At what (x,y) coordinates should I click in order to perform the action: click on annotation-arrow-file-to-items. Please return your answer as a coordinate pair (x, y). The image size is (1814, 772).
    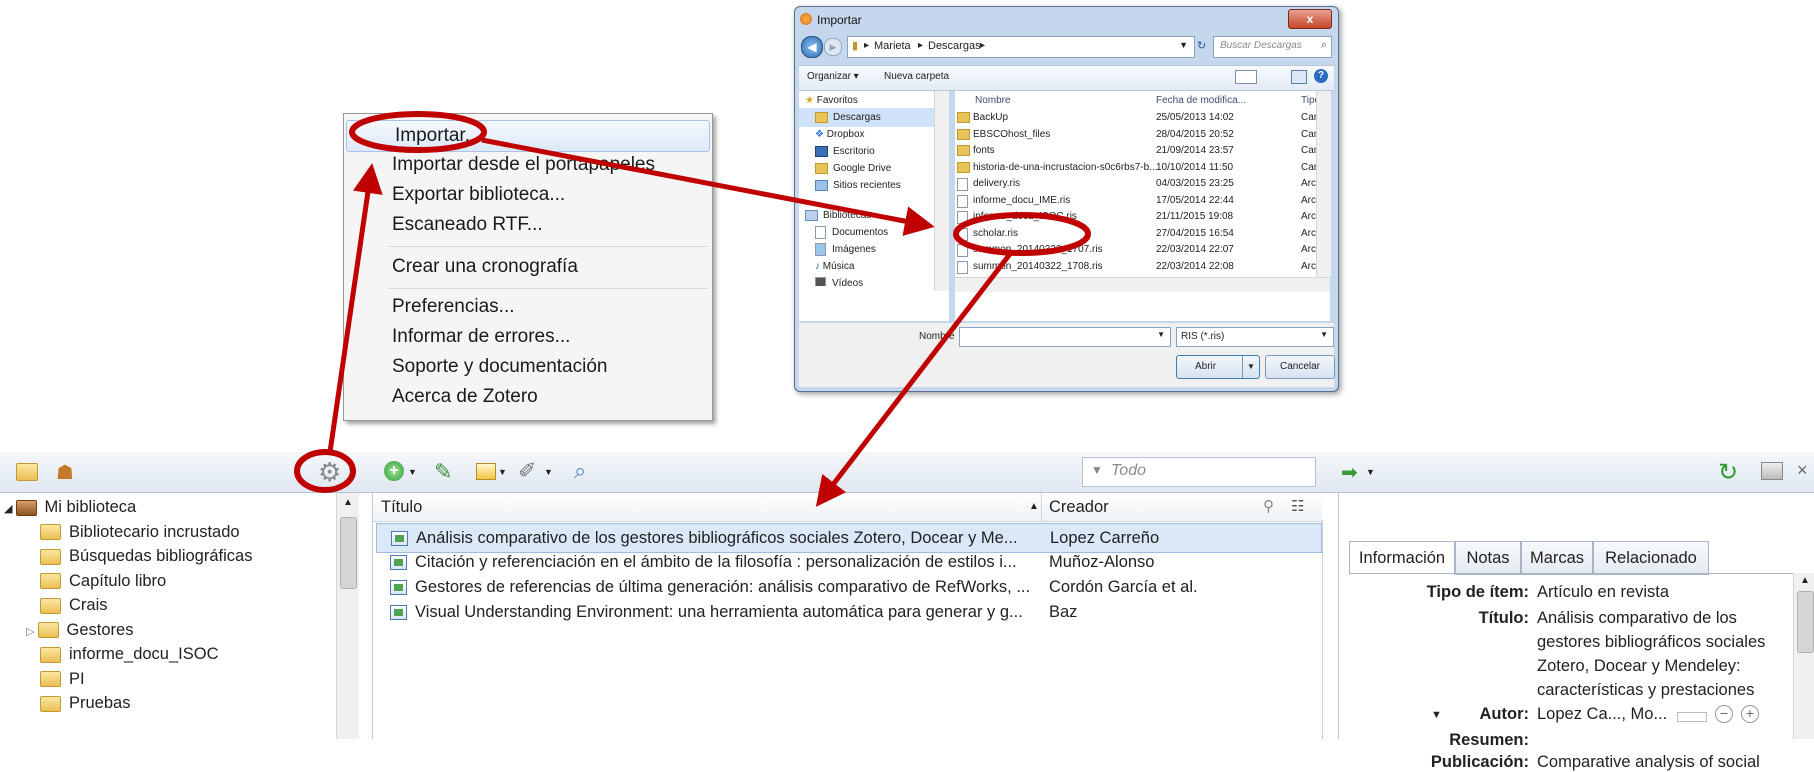
    Looking at the image, I should click on (913, 379).